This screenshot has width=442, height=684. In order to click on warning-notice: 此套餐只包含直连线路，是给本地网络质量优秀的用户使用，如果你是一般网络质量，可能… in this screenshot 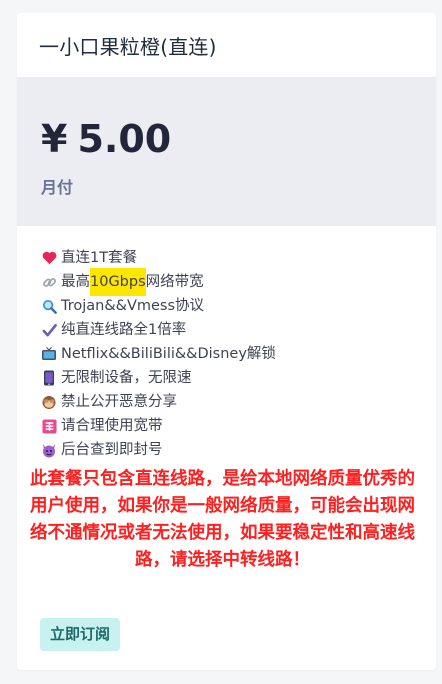, I will do `click(222, 519)`.